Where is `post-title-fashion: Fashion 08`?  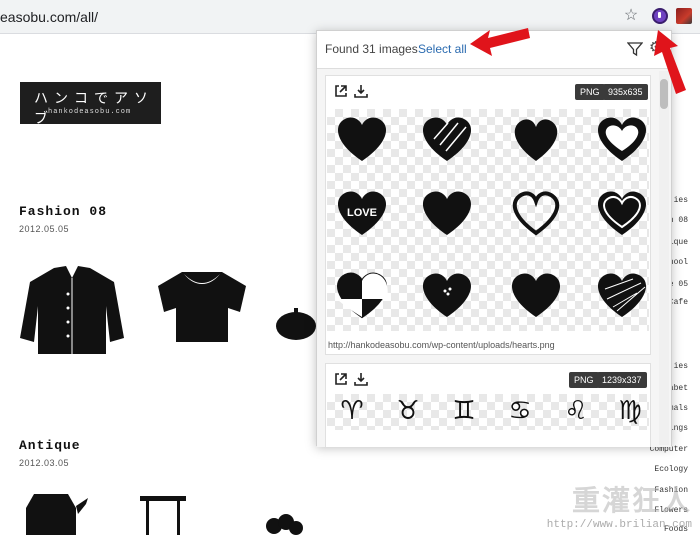 post-title-fashion: Fashion 08 is located at coordinates (63, 211).